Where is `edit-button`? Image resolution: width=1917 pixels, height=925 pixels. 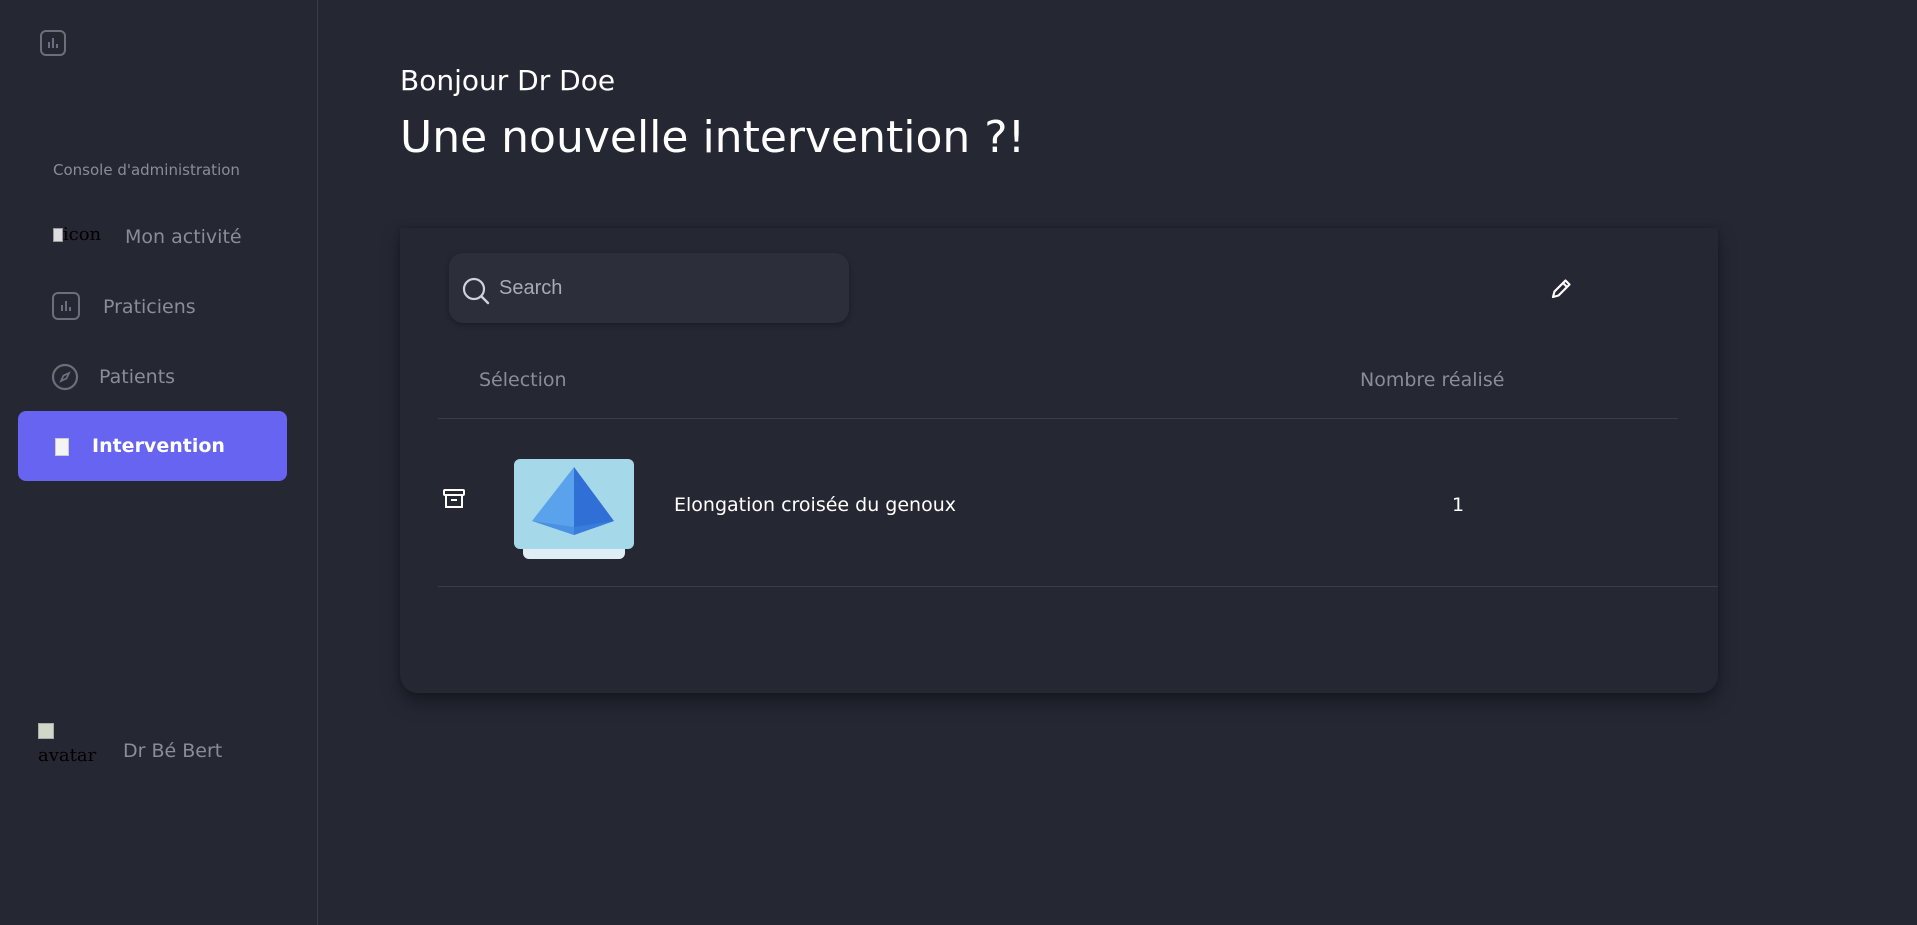
edit-button is located at coordinates (1561, 289).